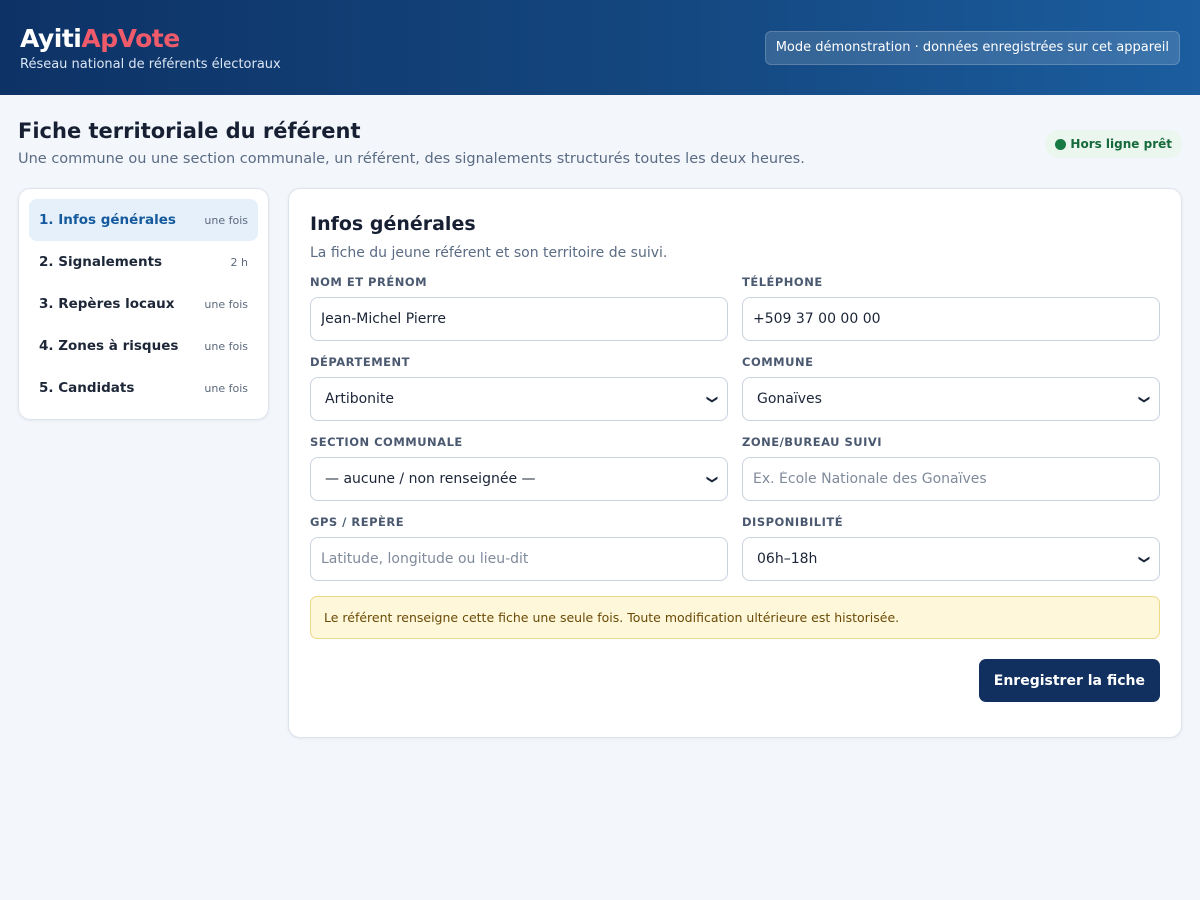  What do you see at coordinates (951, 479) in the screenshot?
I see `zone-input` at bounding box center [951, 479].